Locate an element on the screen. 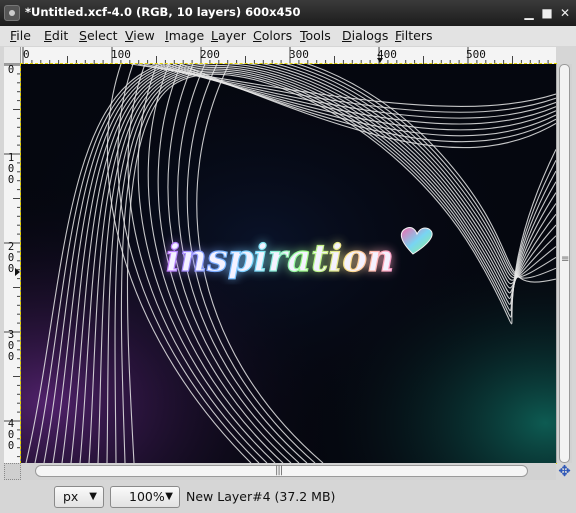 This screenshot has width=576, height=513. menu-colors: Colors is located at coordinates (272, 36).